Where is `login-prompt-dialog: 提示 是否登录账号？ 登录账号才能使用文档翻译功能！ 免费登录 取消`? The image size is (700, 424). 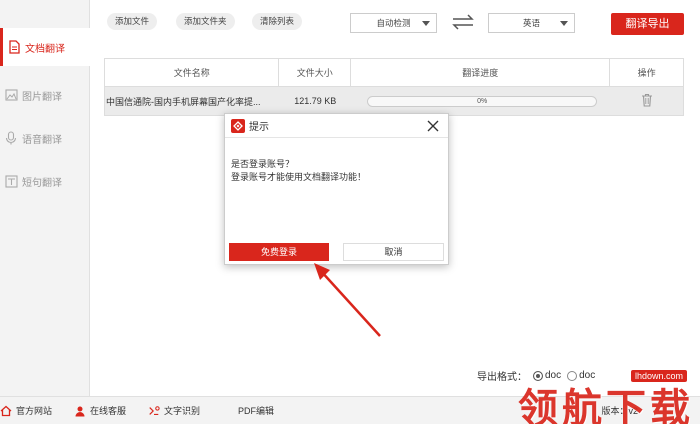 login-prompt-dialog: 提示 是否登录账号？ 登录账号才能使用文档翻译功能！ 免费登录 取消 is located at coordinates (336, 189).